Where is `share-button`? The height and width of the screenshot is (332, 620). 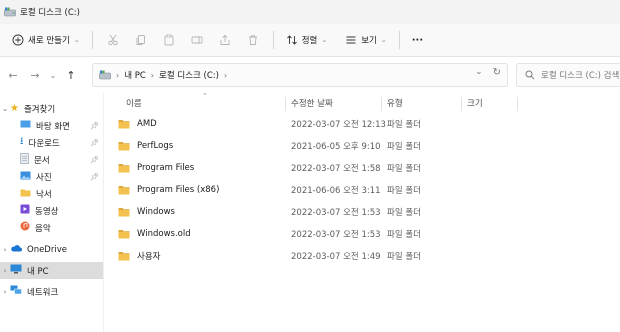
share-button is located at coordinates (225, 40).